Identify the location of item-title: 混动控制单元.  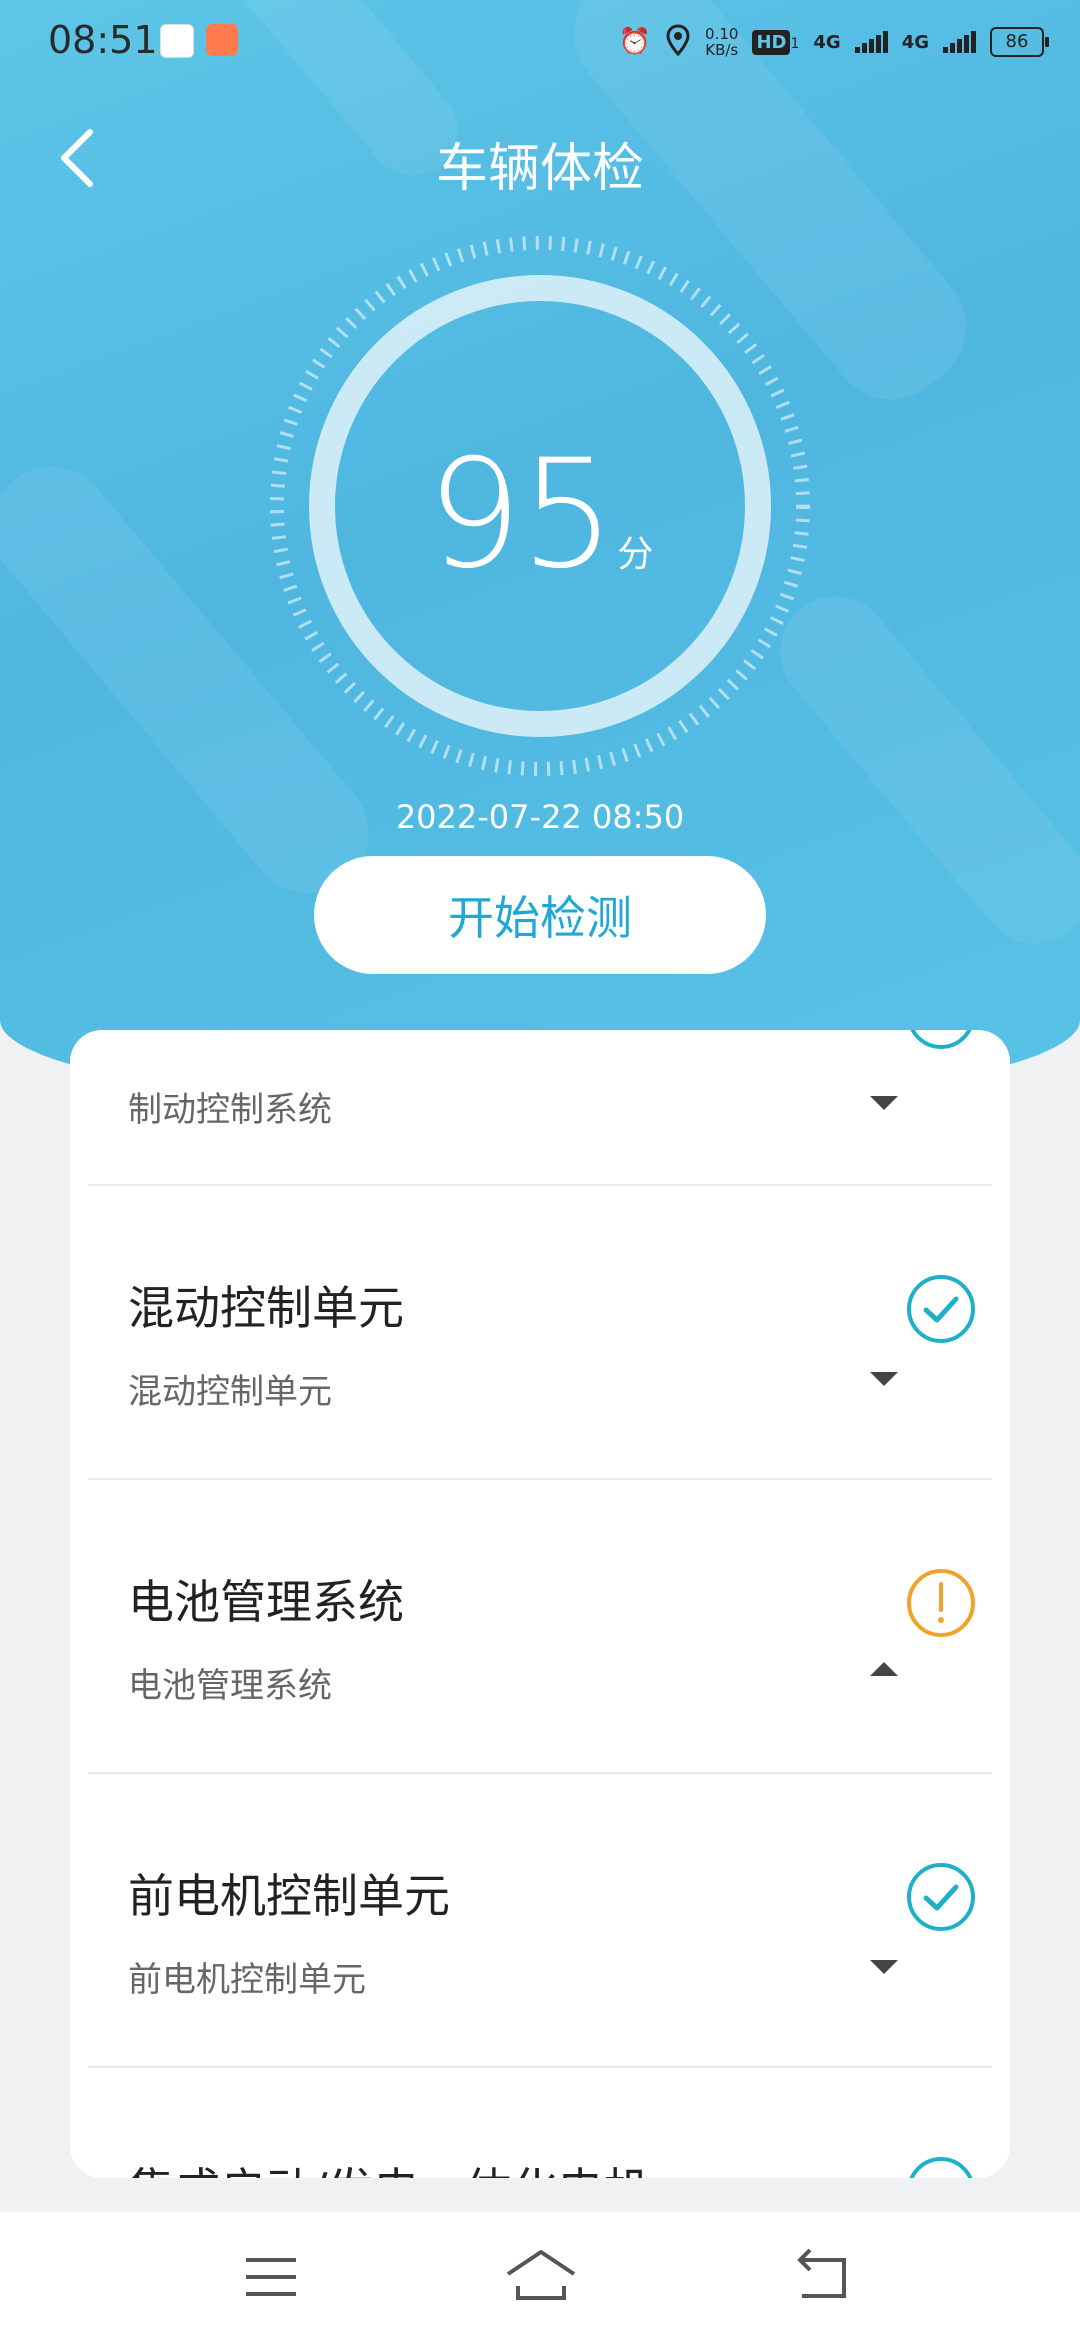
(266, 1308).